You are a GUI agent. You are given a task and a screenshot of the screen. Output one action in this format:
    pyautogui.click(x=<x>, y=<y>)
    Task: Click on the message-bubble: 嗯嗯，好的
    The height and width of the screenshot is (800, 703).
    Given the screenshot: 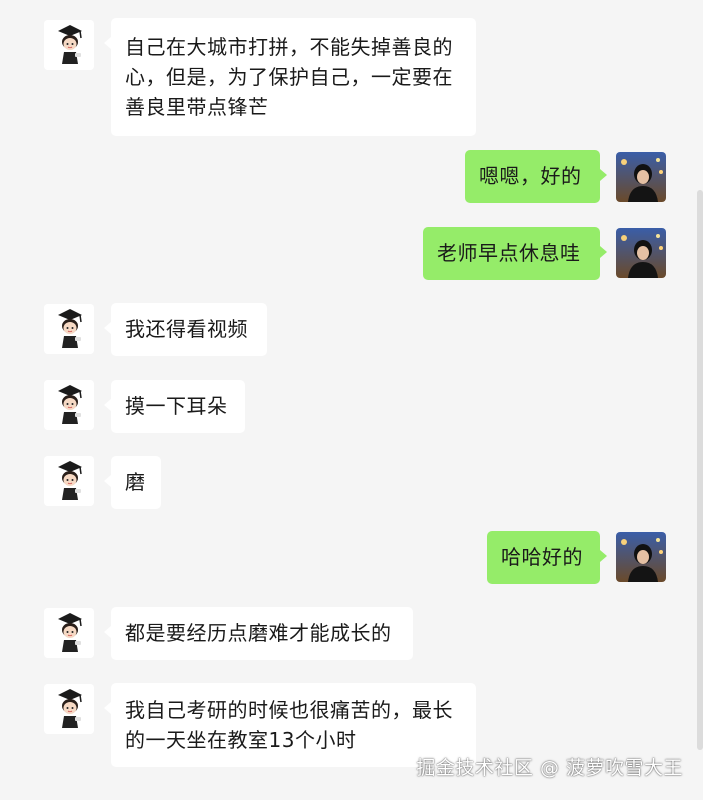 What is the action you would take?
    pyautogui.click(x=536, y=176)
    